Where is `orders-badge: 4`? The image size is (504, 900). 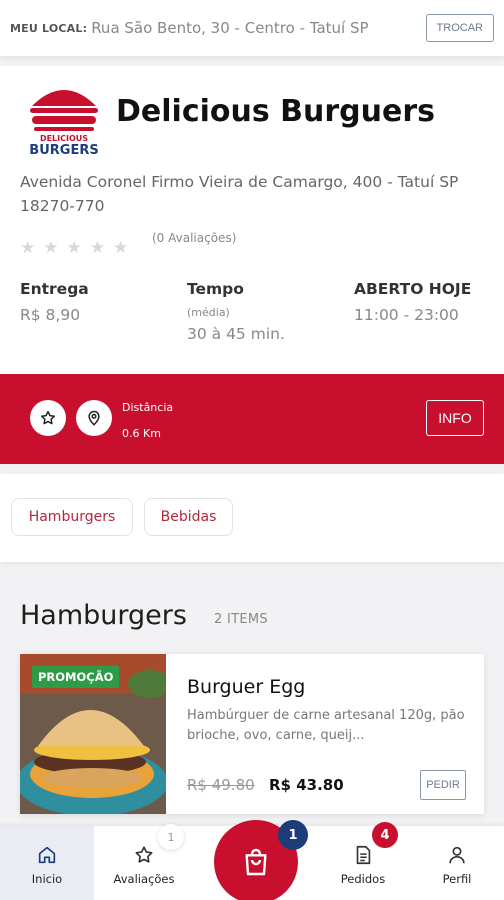 orders-badge: 4 is located at coordinates (385, 835).